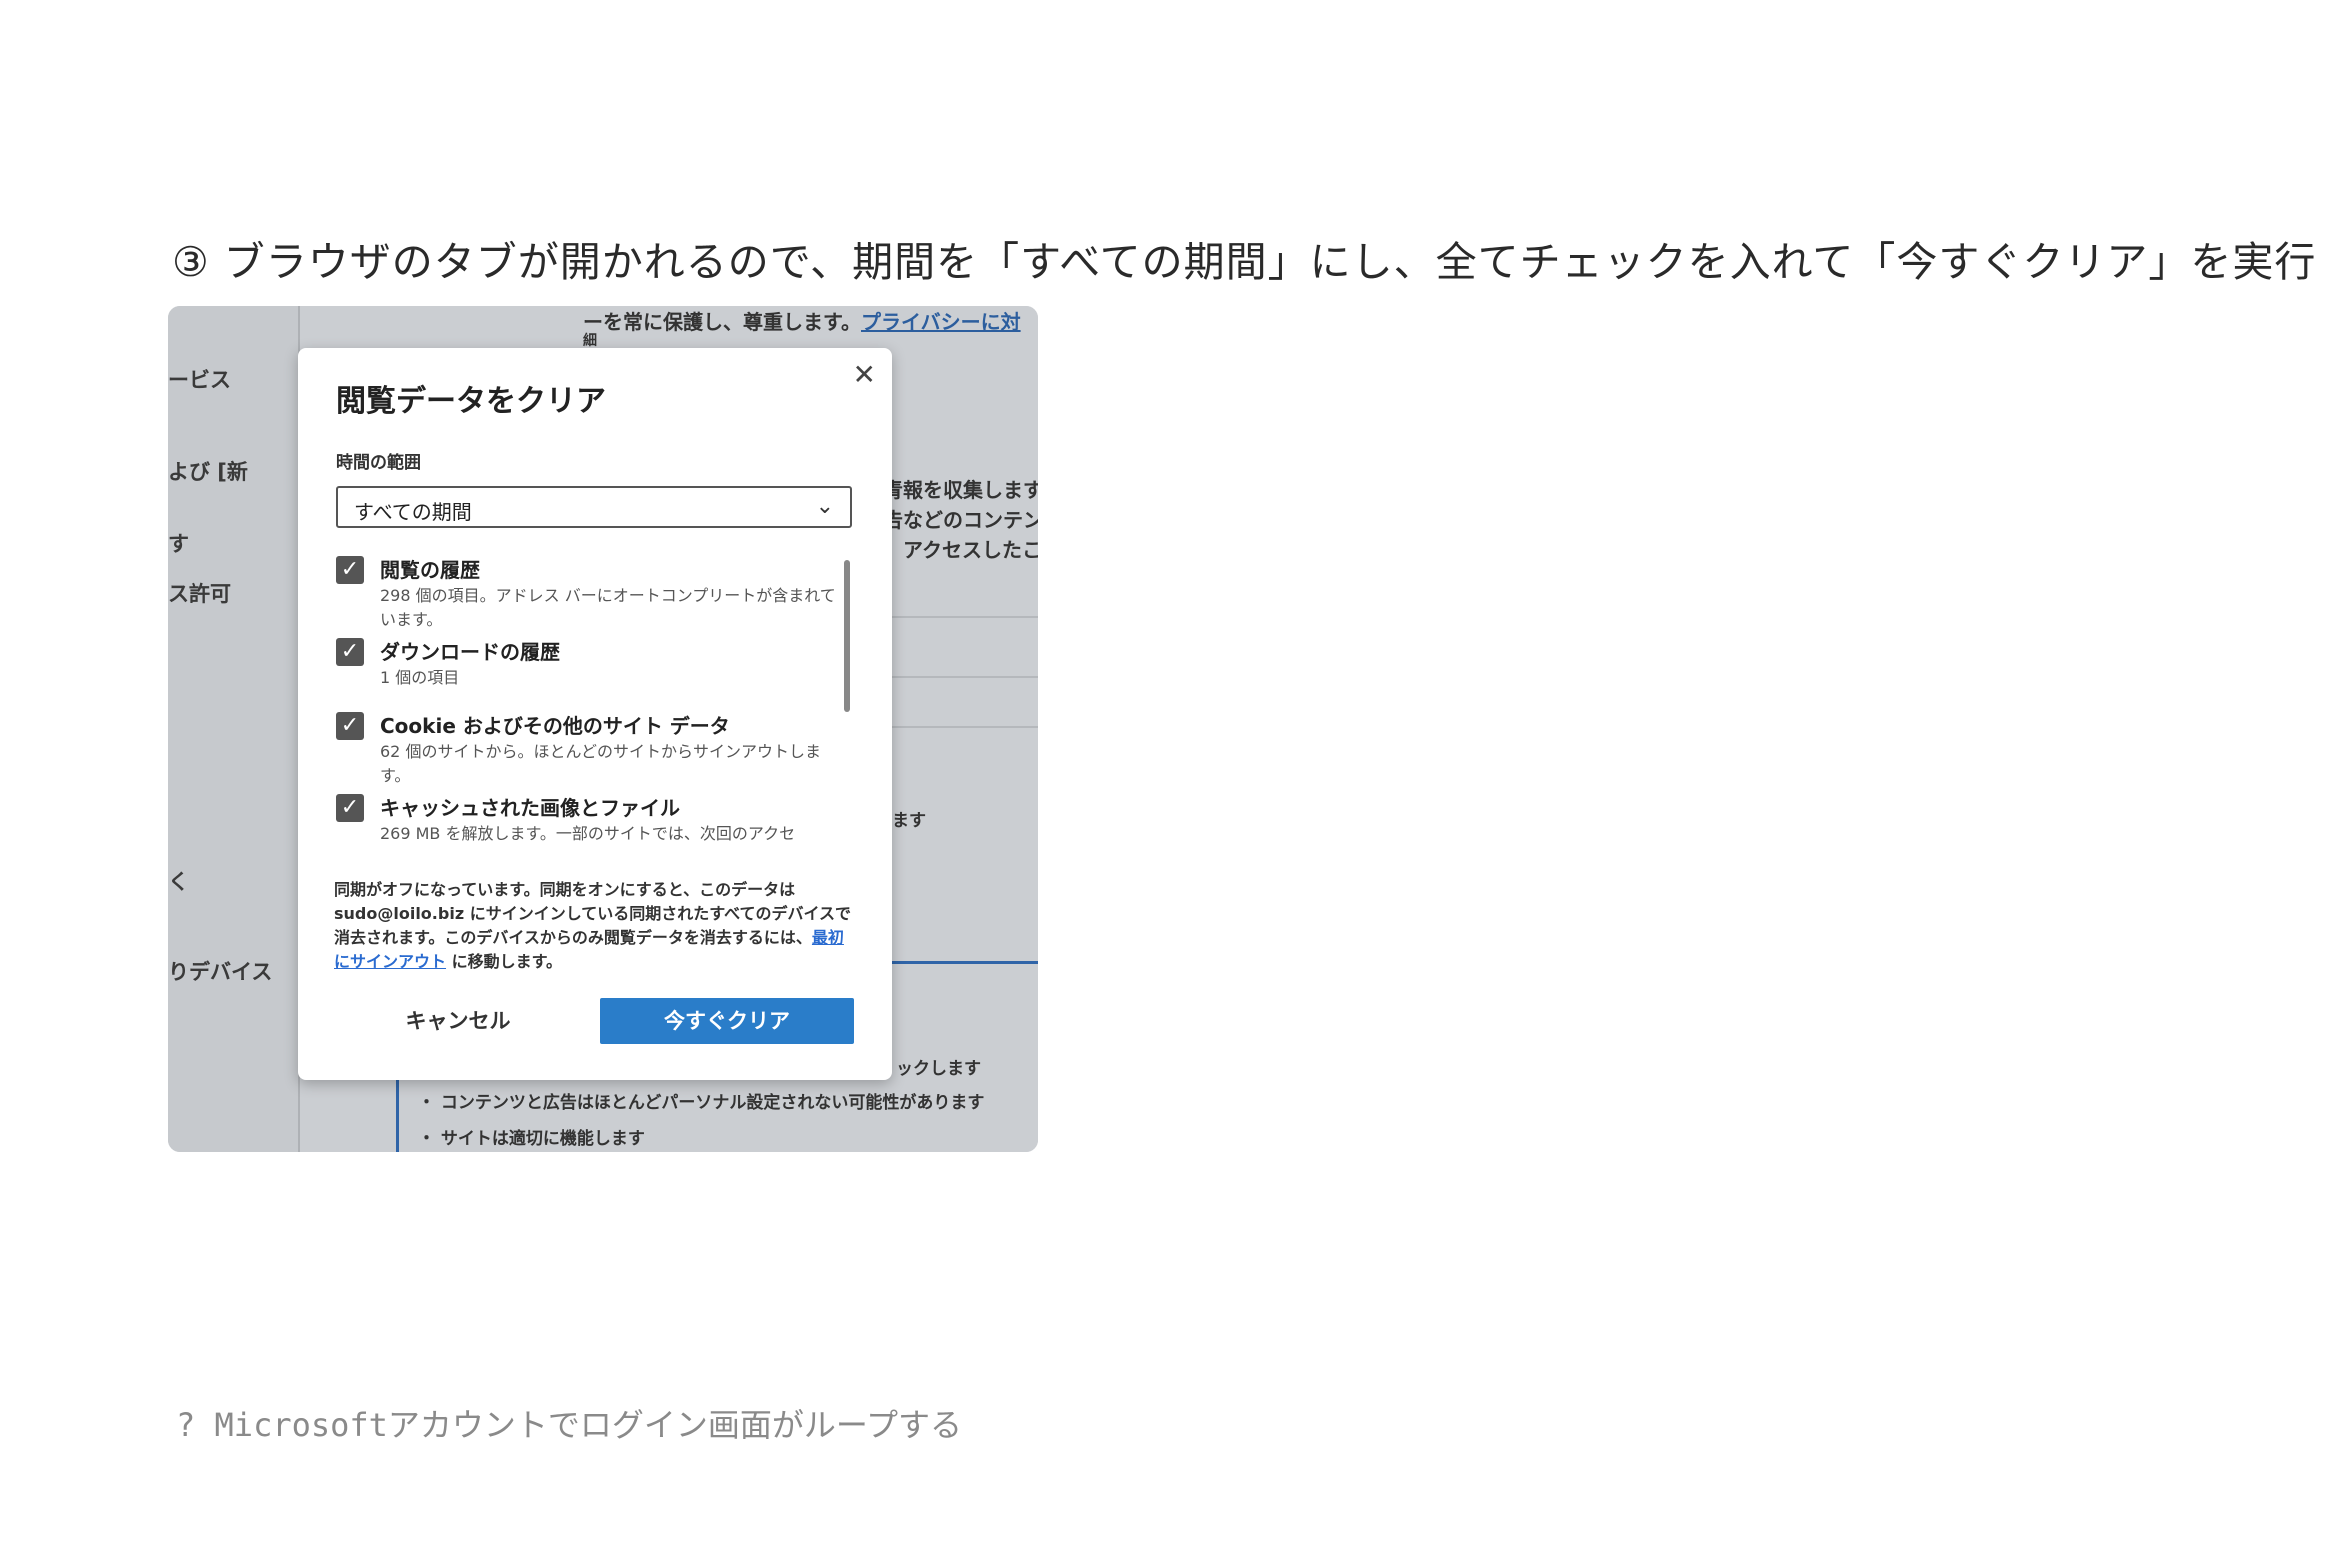  What do you see at coordinates (941, 322) in the screenshot?
I see `privacy-link: プライバシーに対` at bounding box center [941, 322].